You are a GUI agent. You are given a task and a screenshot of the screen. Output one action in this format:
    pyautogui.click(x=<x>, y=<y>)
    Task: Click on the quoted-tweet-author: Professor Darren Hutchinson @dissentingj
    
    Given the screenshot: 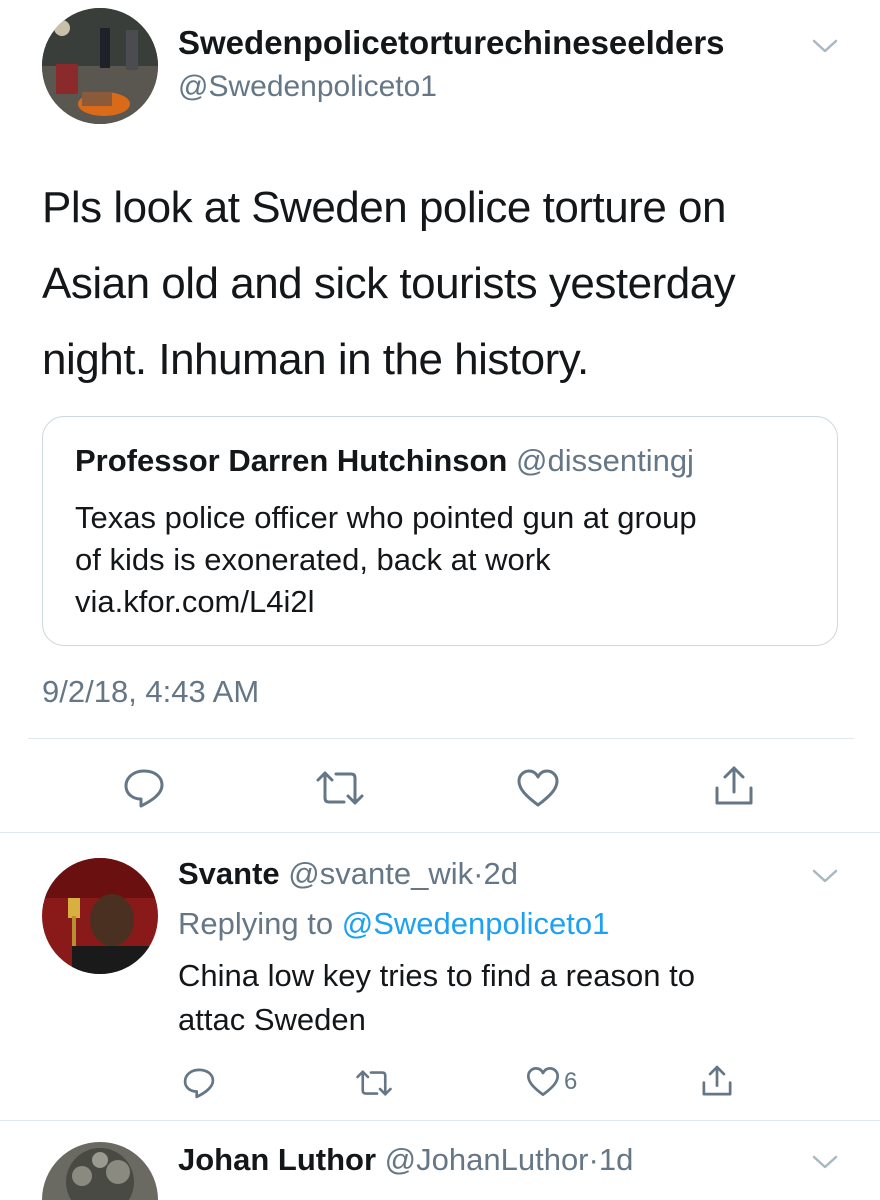 What is the action you would take?
    pyautogui.click(x=384, y=461)
    